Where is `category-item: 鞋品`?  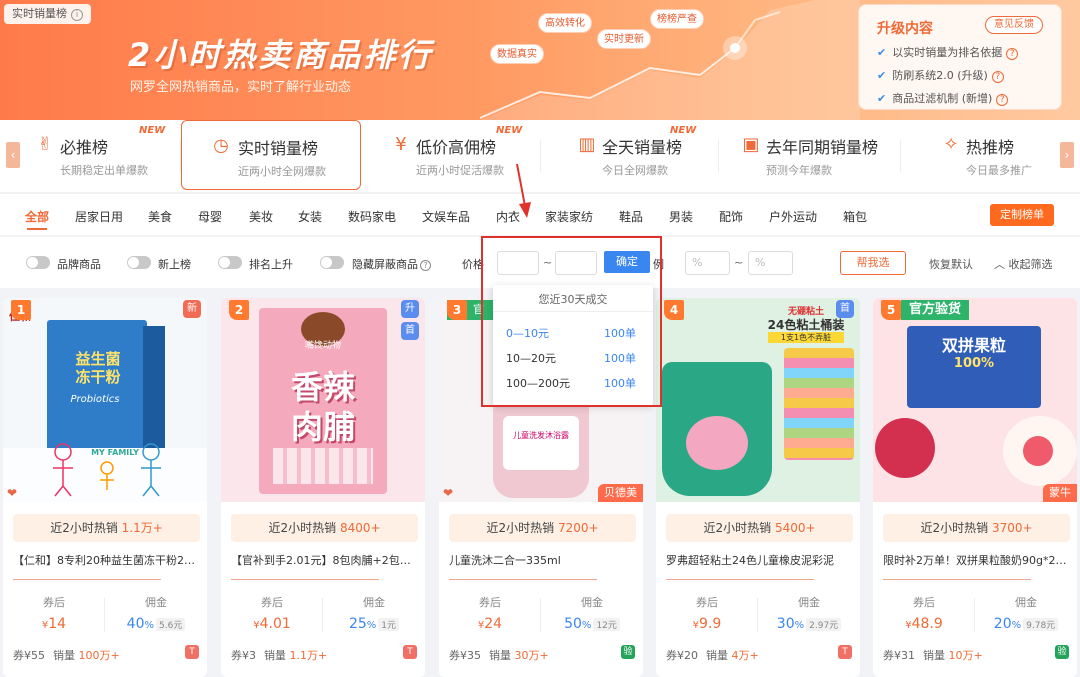 category-item: 鞋品 is located at coordinates (631, 216).